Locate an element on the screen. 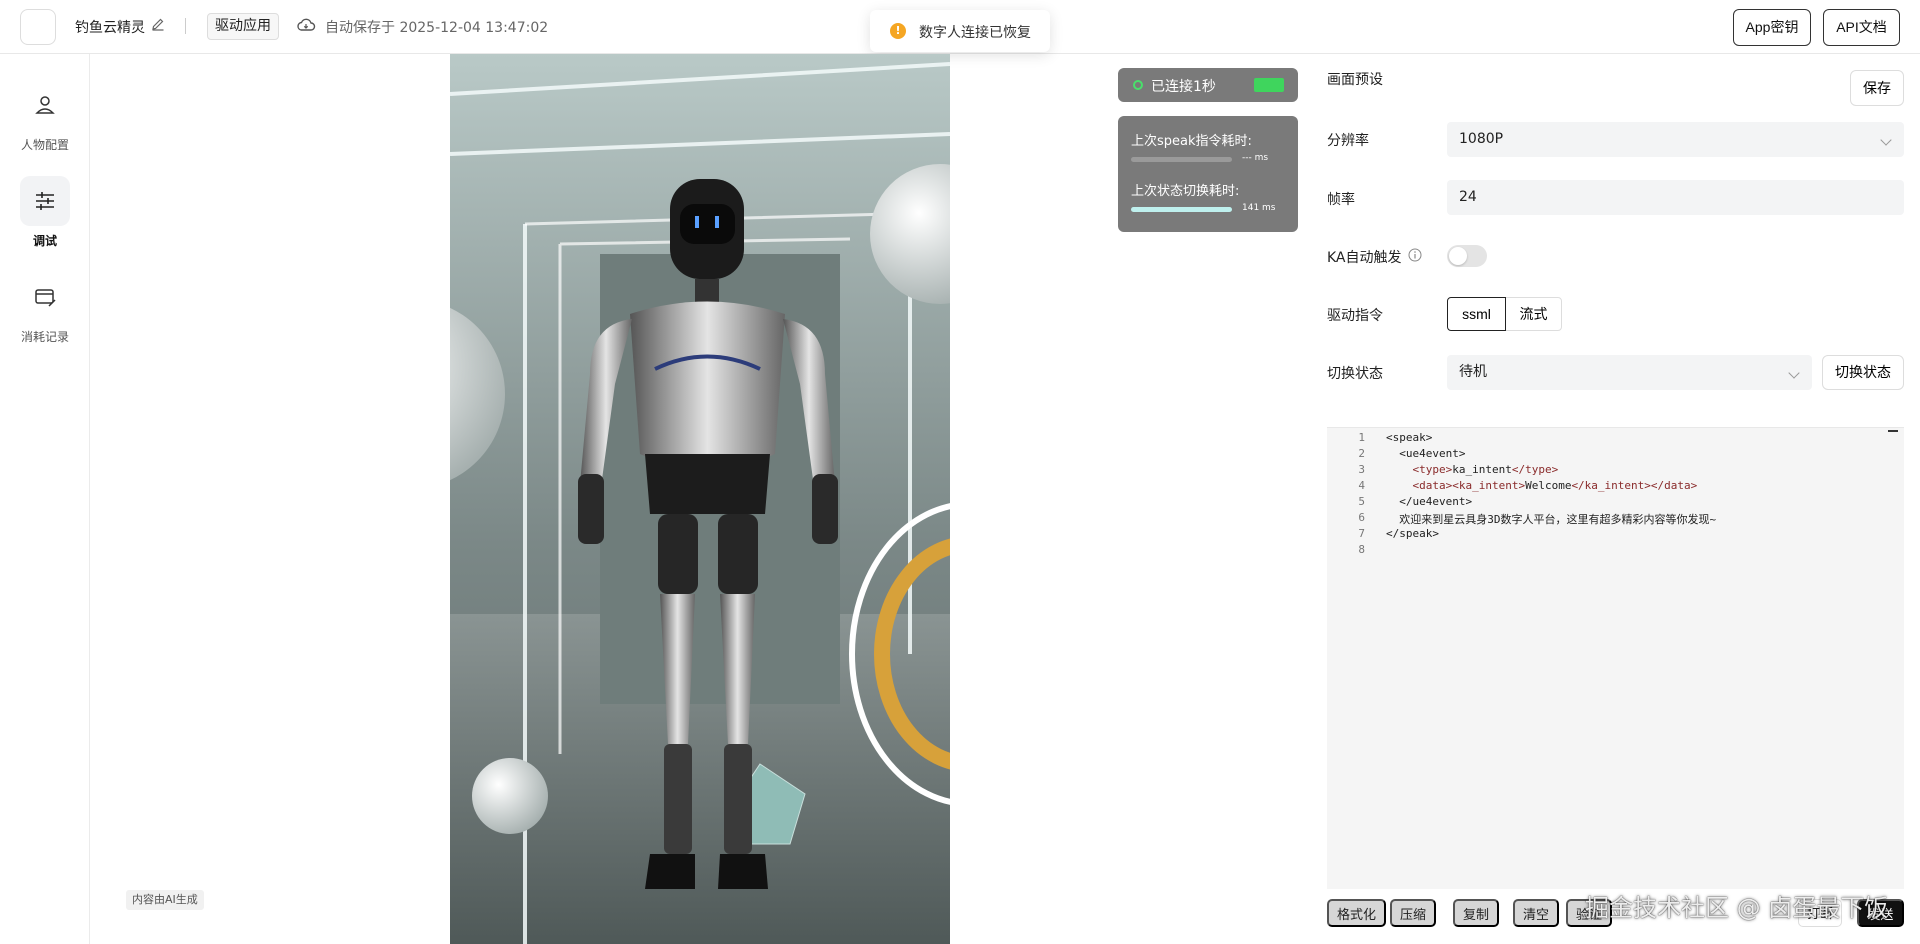 This screenshot has height=944, width=1920. status-dot-icon is located at coordinates (1138, 85).